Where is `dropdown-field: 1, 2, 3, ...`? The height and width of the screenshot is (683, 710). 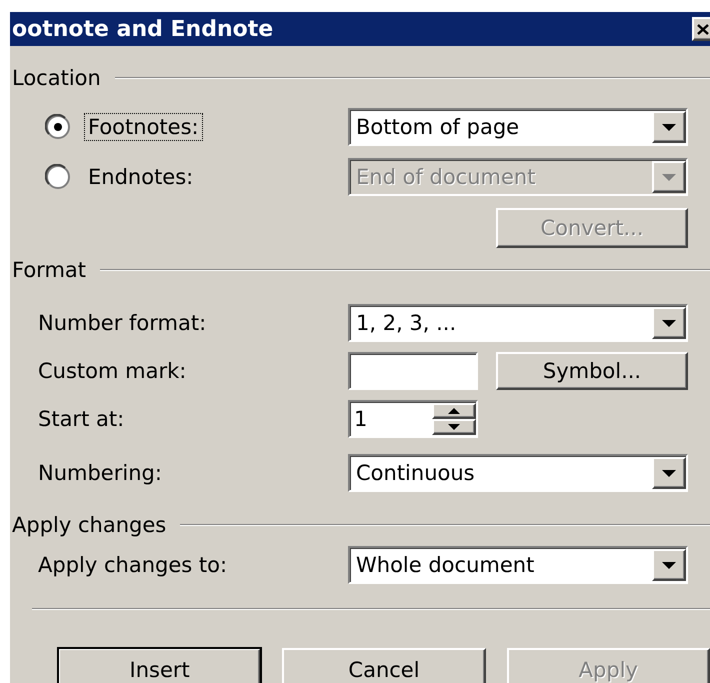
dropdown-field: 1, 2, 3, ... is located at coordinates (518, 323).